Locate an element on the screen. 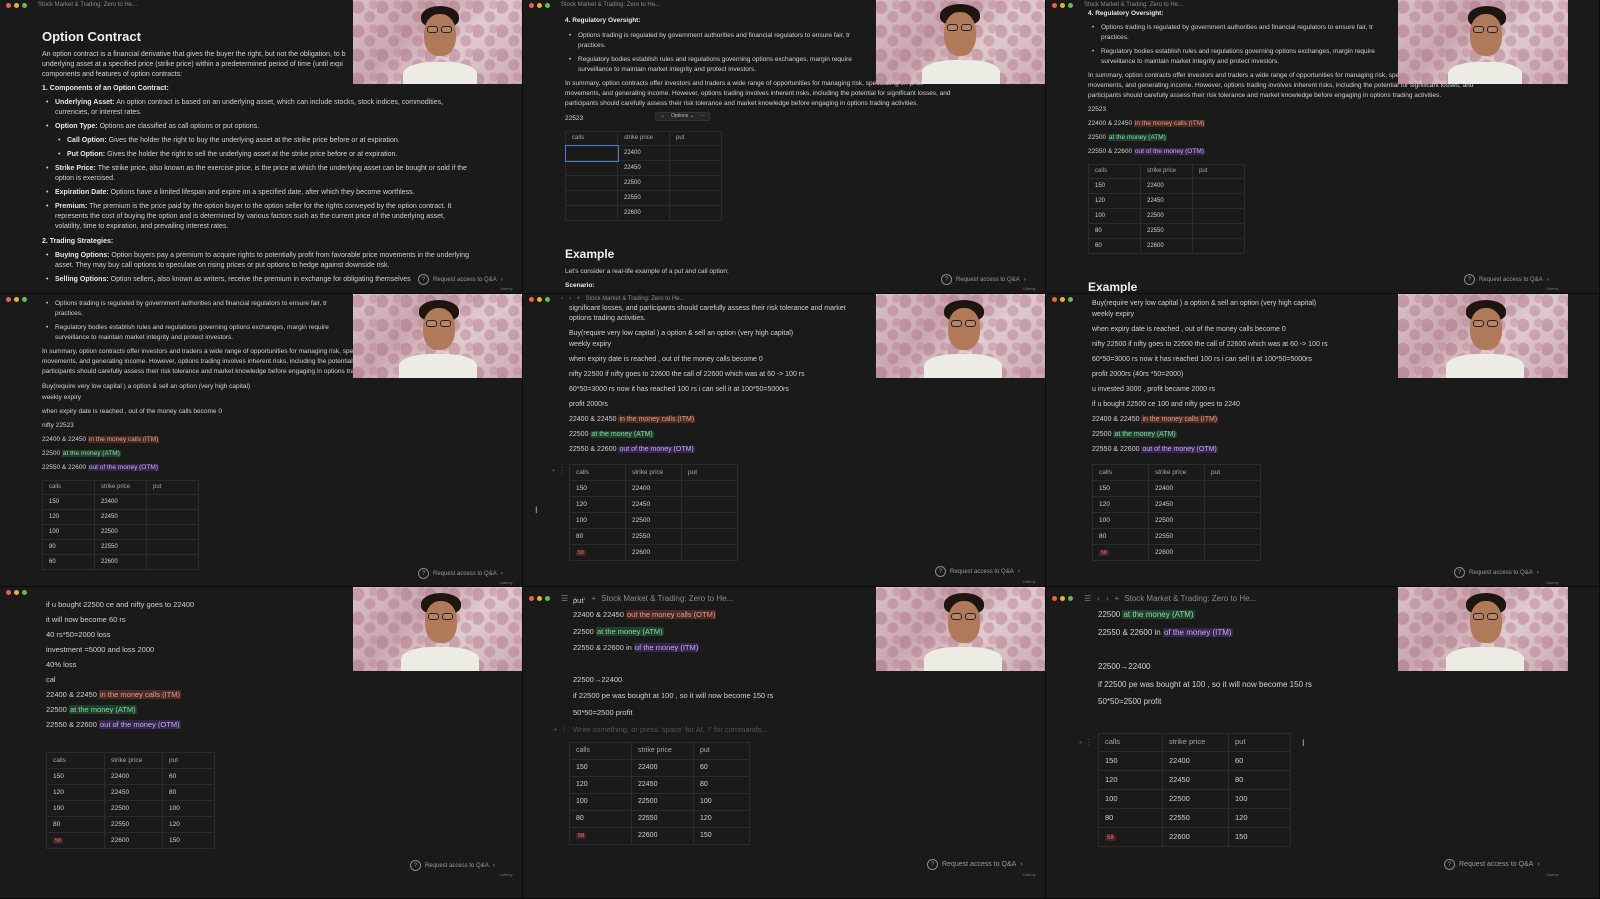 The image size is (1600, 899). table-toolbar: ↔ Options ⌄ ··· is located at coordinates (682, 117).